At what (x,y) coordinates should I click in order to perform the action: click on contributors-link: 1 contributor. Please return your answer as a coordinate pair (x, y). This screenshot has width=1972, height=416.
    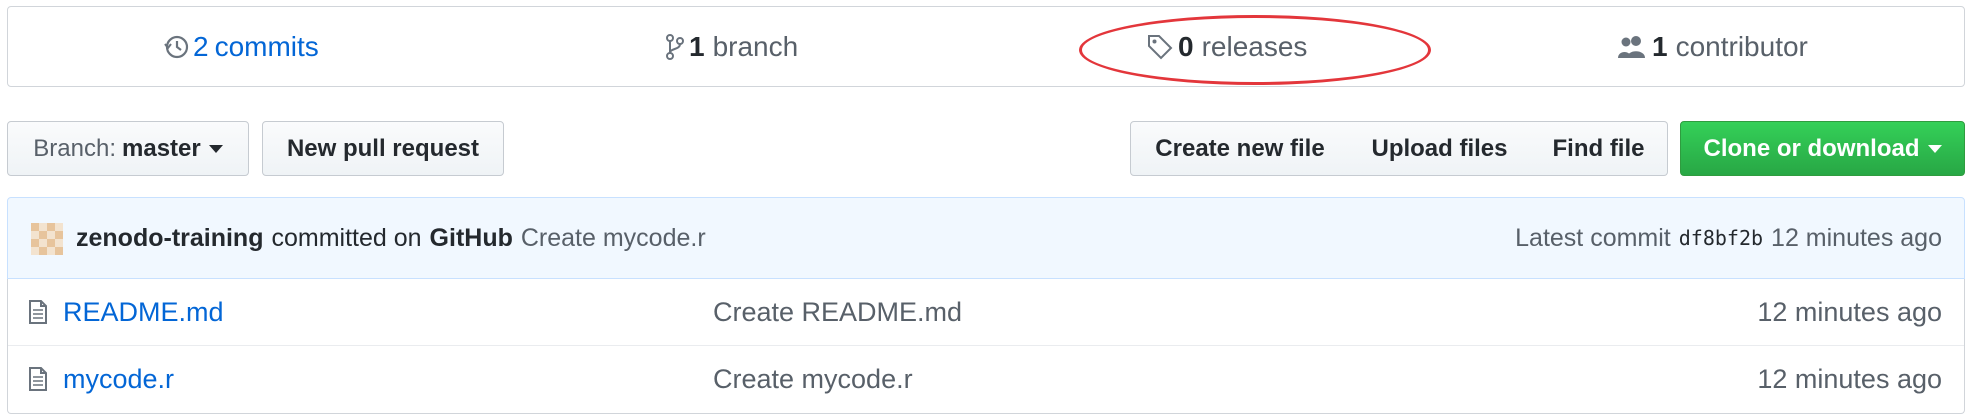
    Looking at the image, I should click on (1712, 46).